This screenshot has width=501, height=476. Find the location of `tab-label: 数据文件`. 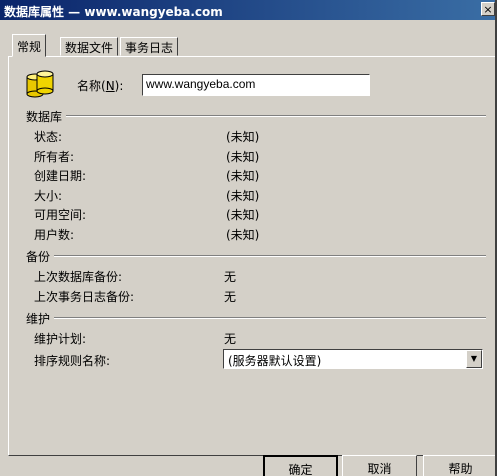

tab-label: 数据文件 is located at coordinates (89, 48).